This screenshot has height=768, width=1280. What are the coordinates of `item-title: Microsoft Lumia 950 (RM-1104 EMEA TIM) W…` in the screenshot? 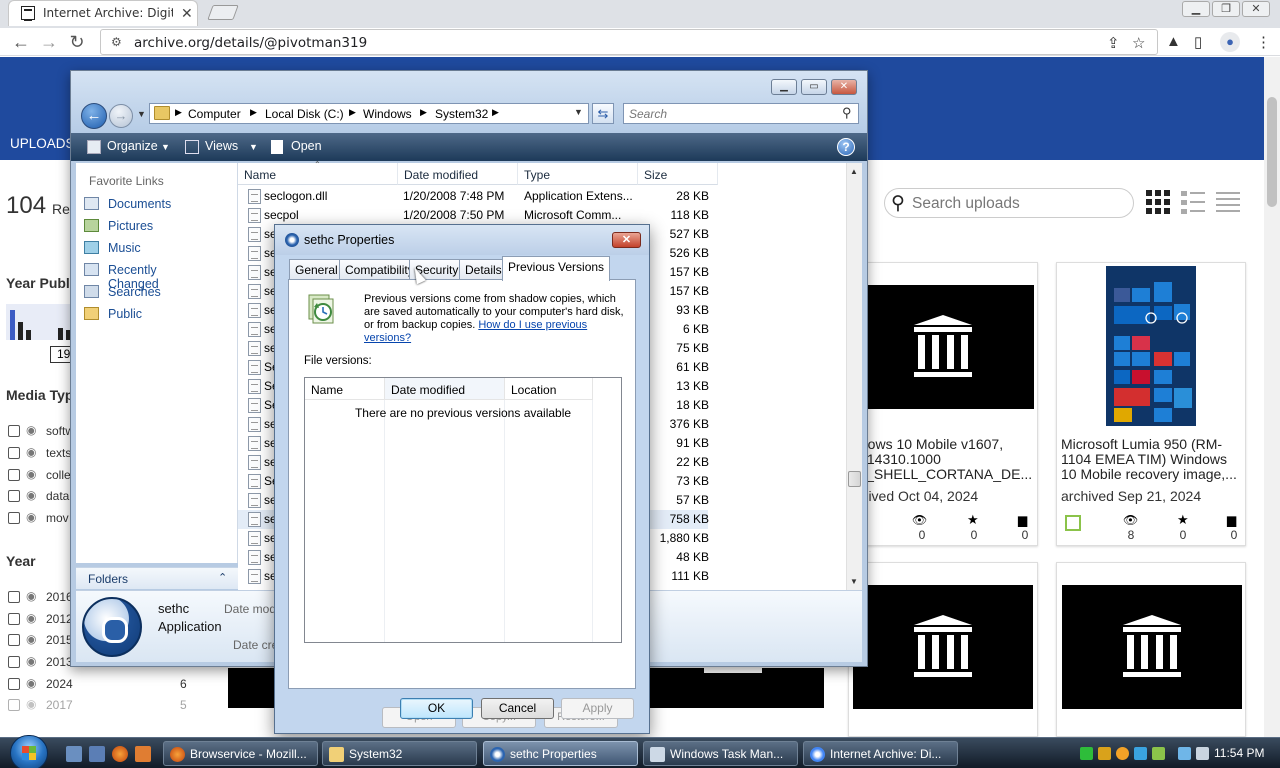 It's located at (1153, 459).